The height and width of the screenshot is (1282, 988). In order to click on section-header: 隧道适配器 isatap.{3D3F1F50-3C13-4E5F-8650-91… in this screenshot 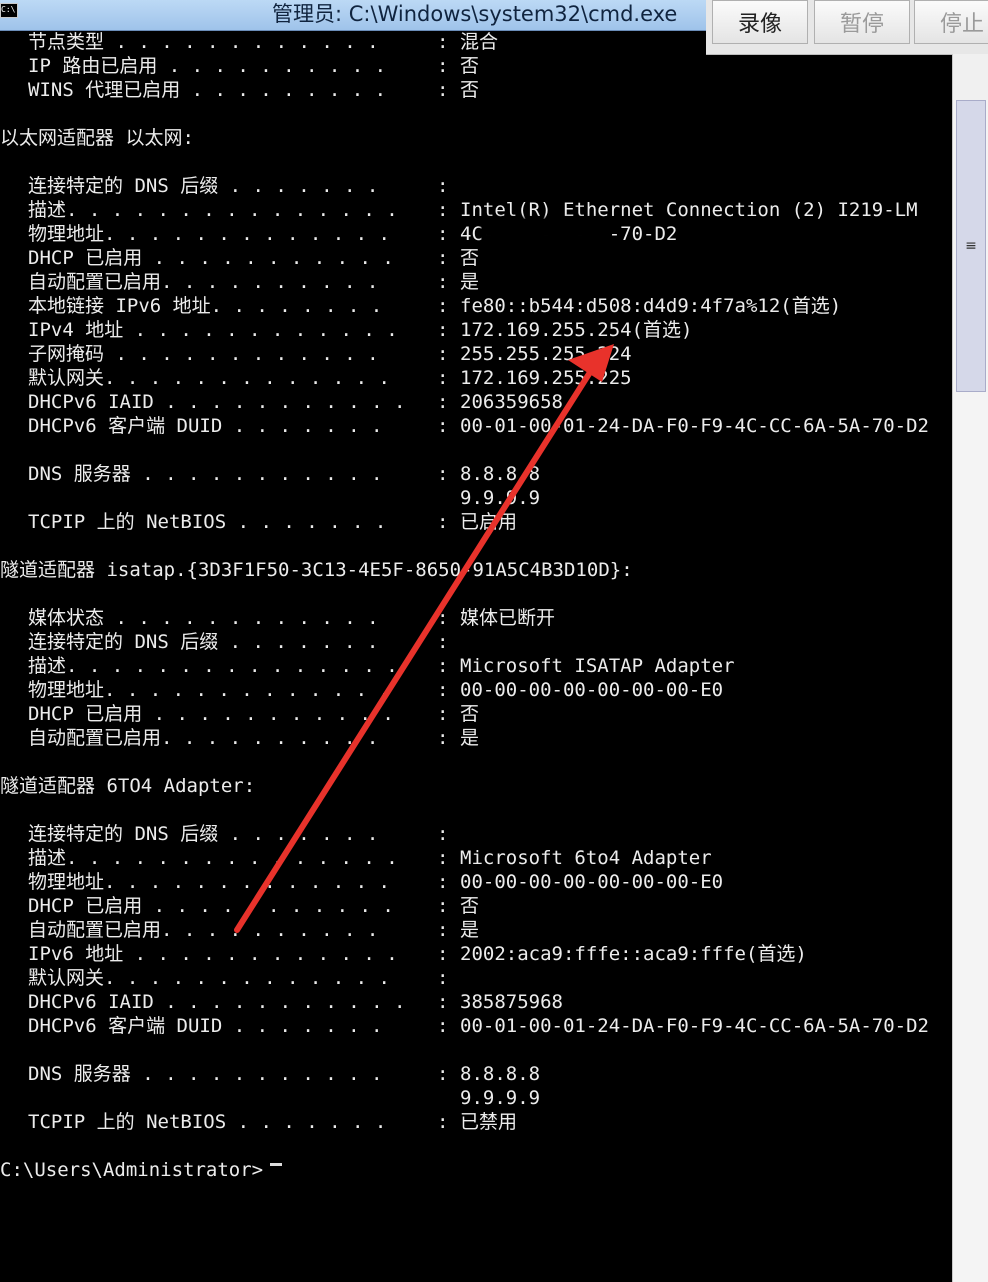, I will do `click(316, 570)`.